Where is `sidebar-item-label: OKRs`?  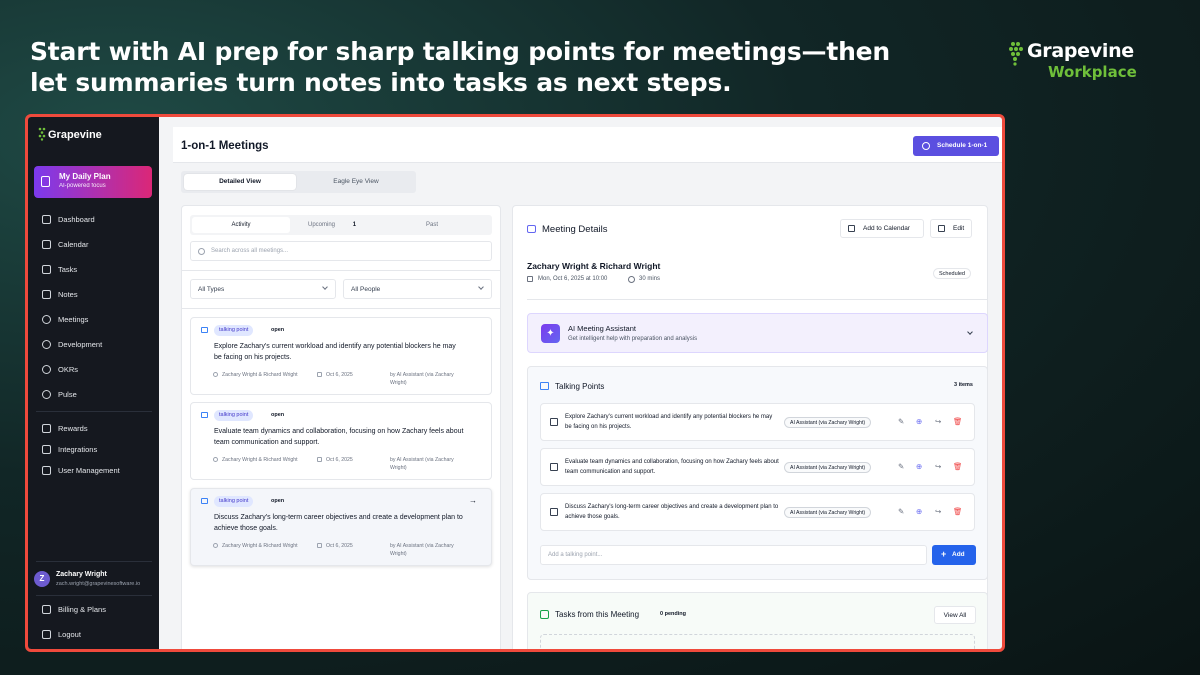
sidebar-item-label: OKRs is located at coordinates (68, 369).